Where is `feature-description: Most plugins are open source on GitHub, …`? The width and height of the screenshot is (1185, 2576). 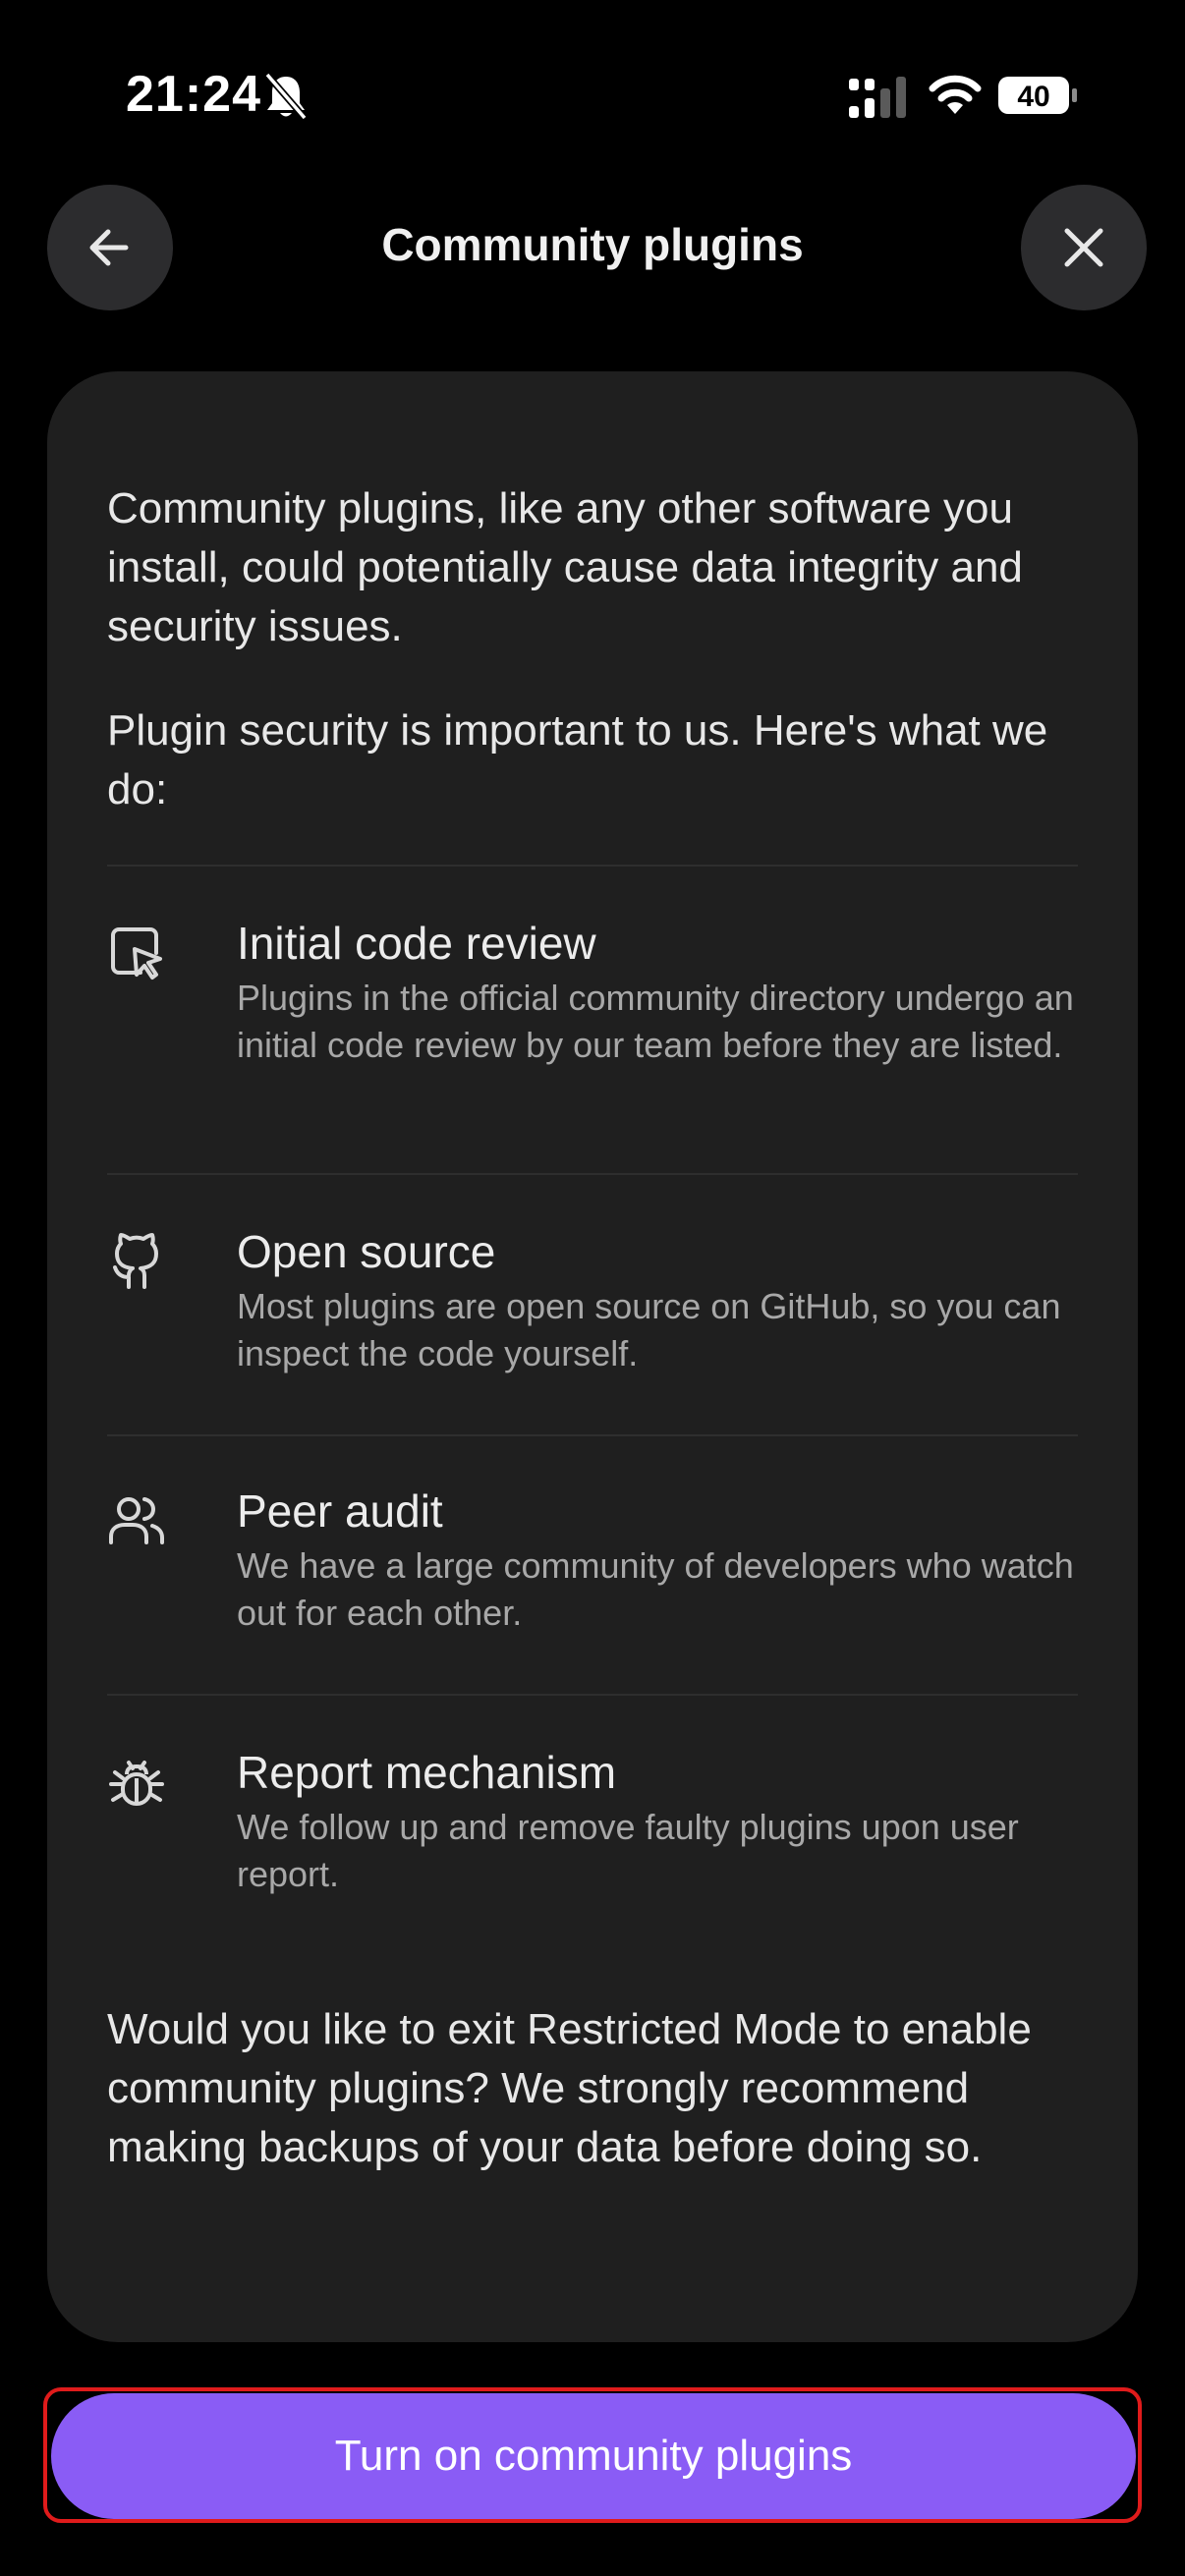 feature-description: Most plugins are open source on GitHub, … is located at coordinates (649, 1329).